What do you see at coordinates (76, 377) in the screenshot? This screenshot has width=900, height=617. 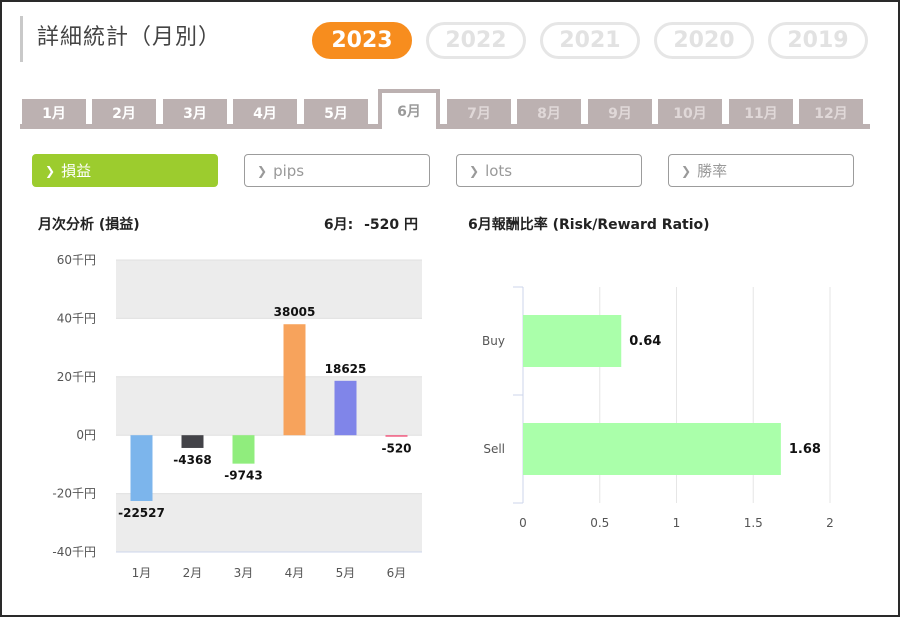 I see `y-tick-label: 20千円` at bounding box center [76, 377].